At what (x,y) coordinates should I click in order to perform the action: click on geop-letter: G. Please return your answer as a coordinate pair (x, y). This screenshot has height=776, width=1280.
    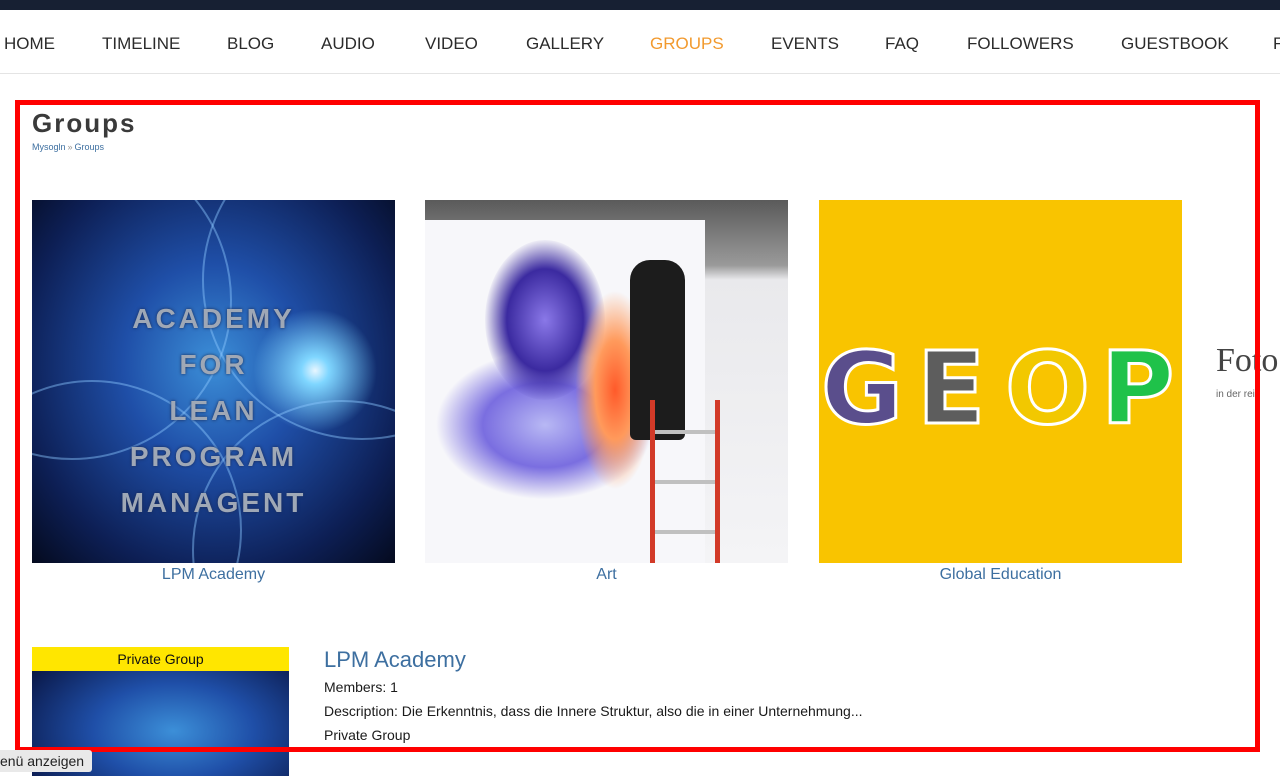
    Looking at the image, I should click on (861, 389).